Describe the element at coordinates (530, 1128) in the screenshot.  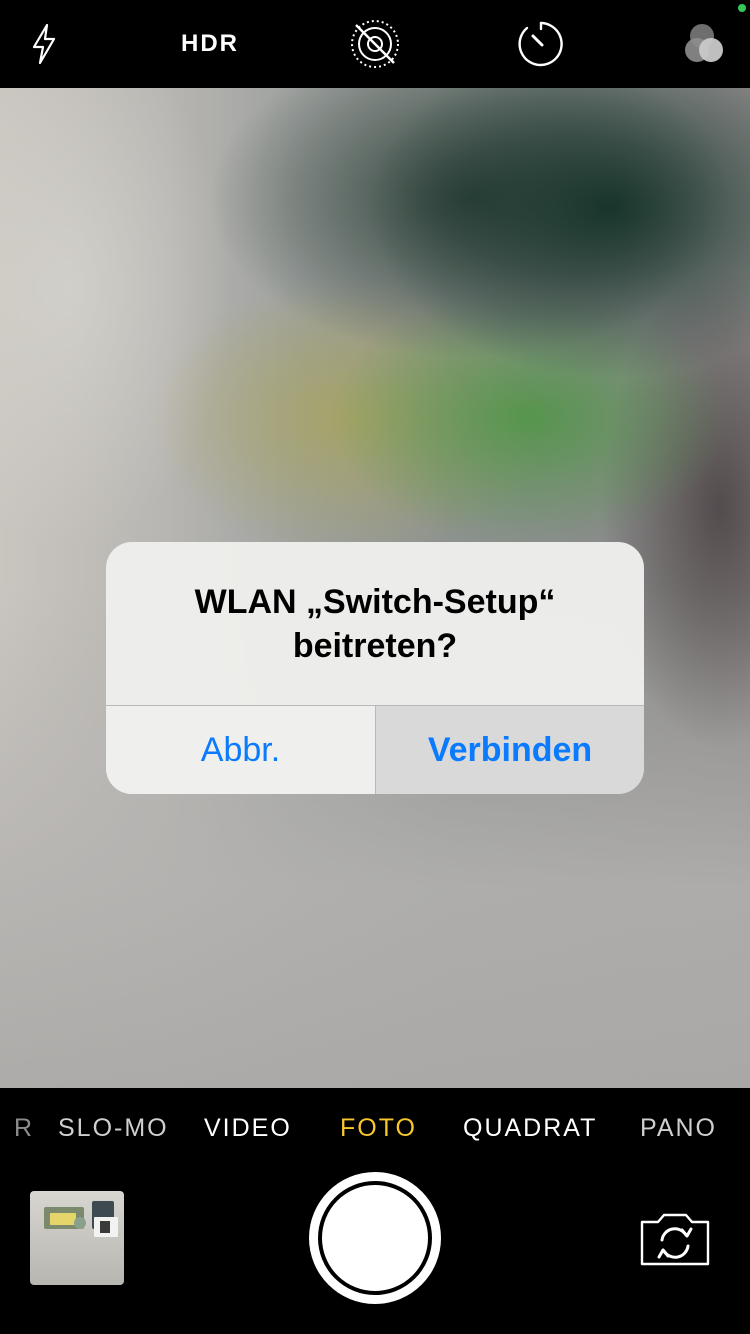
I see `mode-quadrat: QUADRAT` at that location.